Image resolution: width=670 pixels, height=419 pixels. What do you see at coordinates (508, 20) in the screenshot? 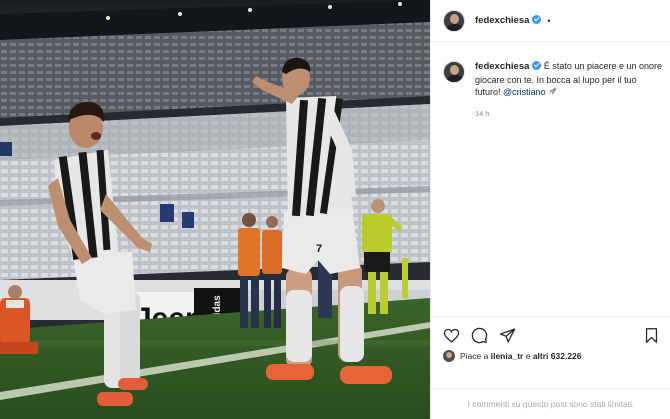
I see `author-username: fedexchiesa` at bounding box center [508, 20].